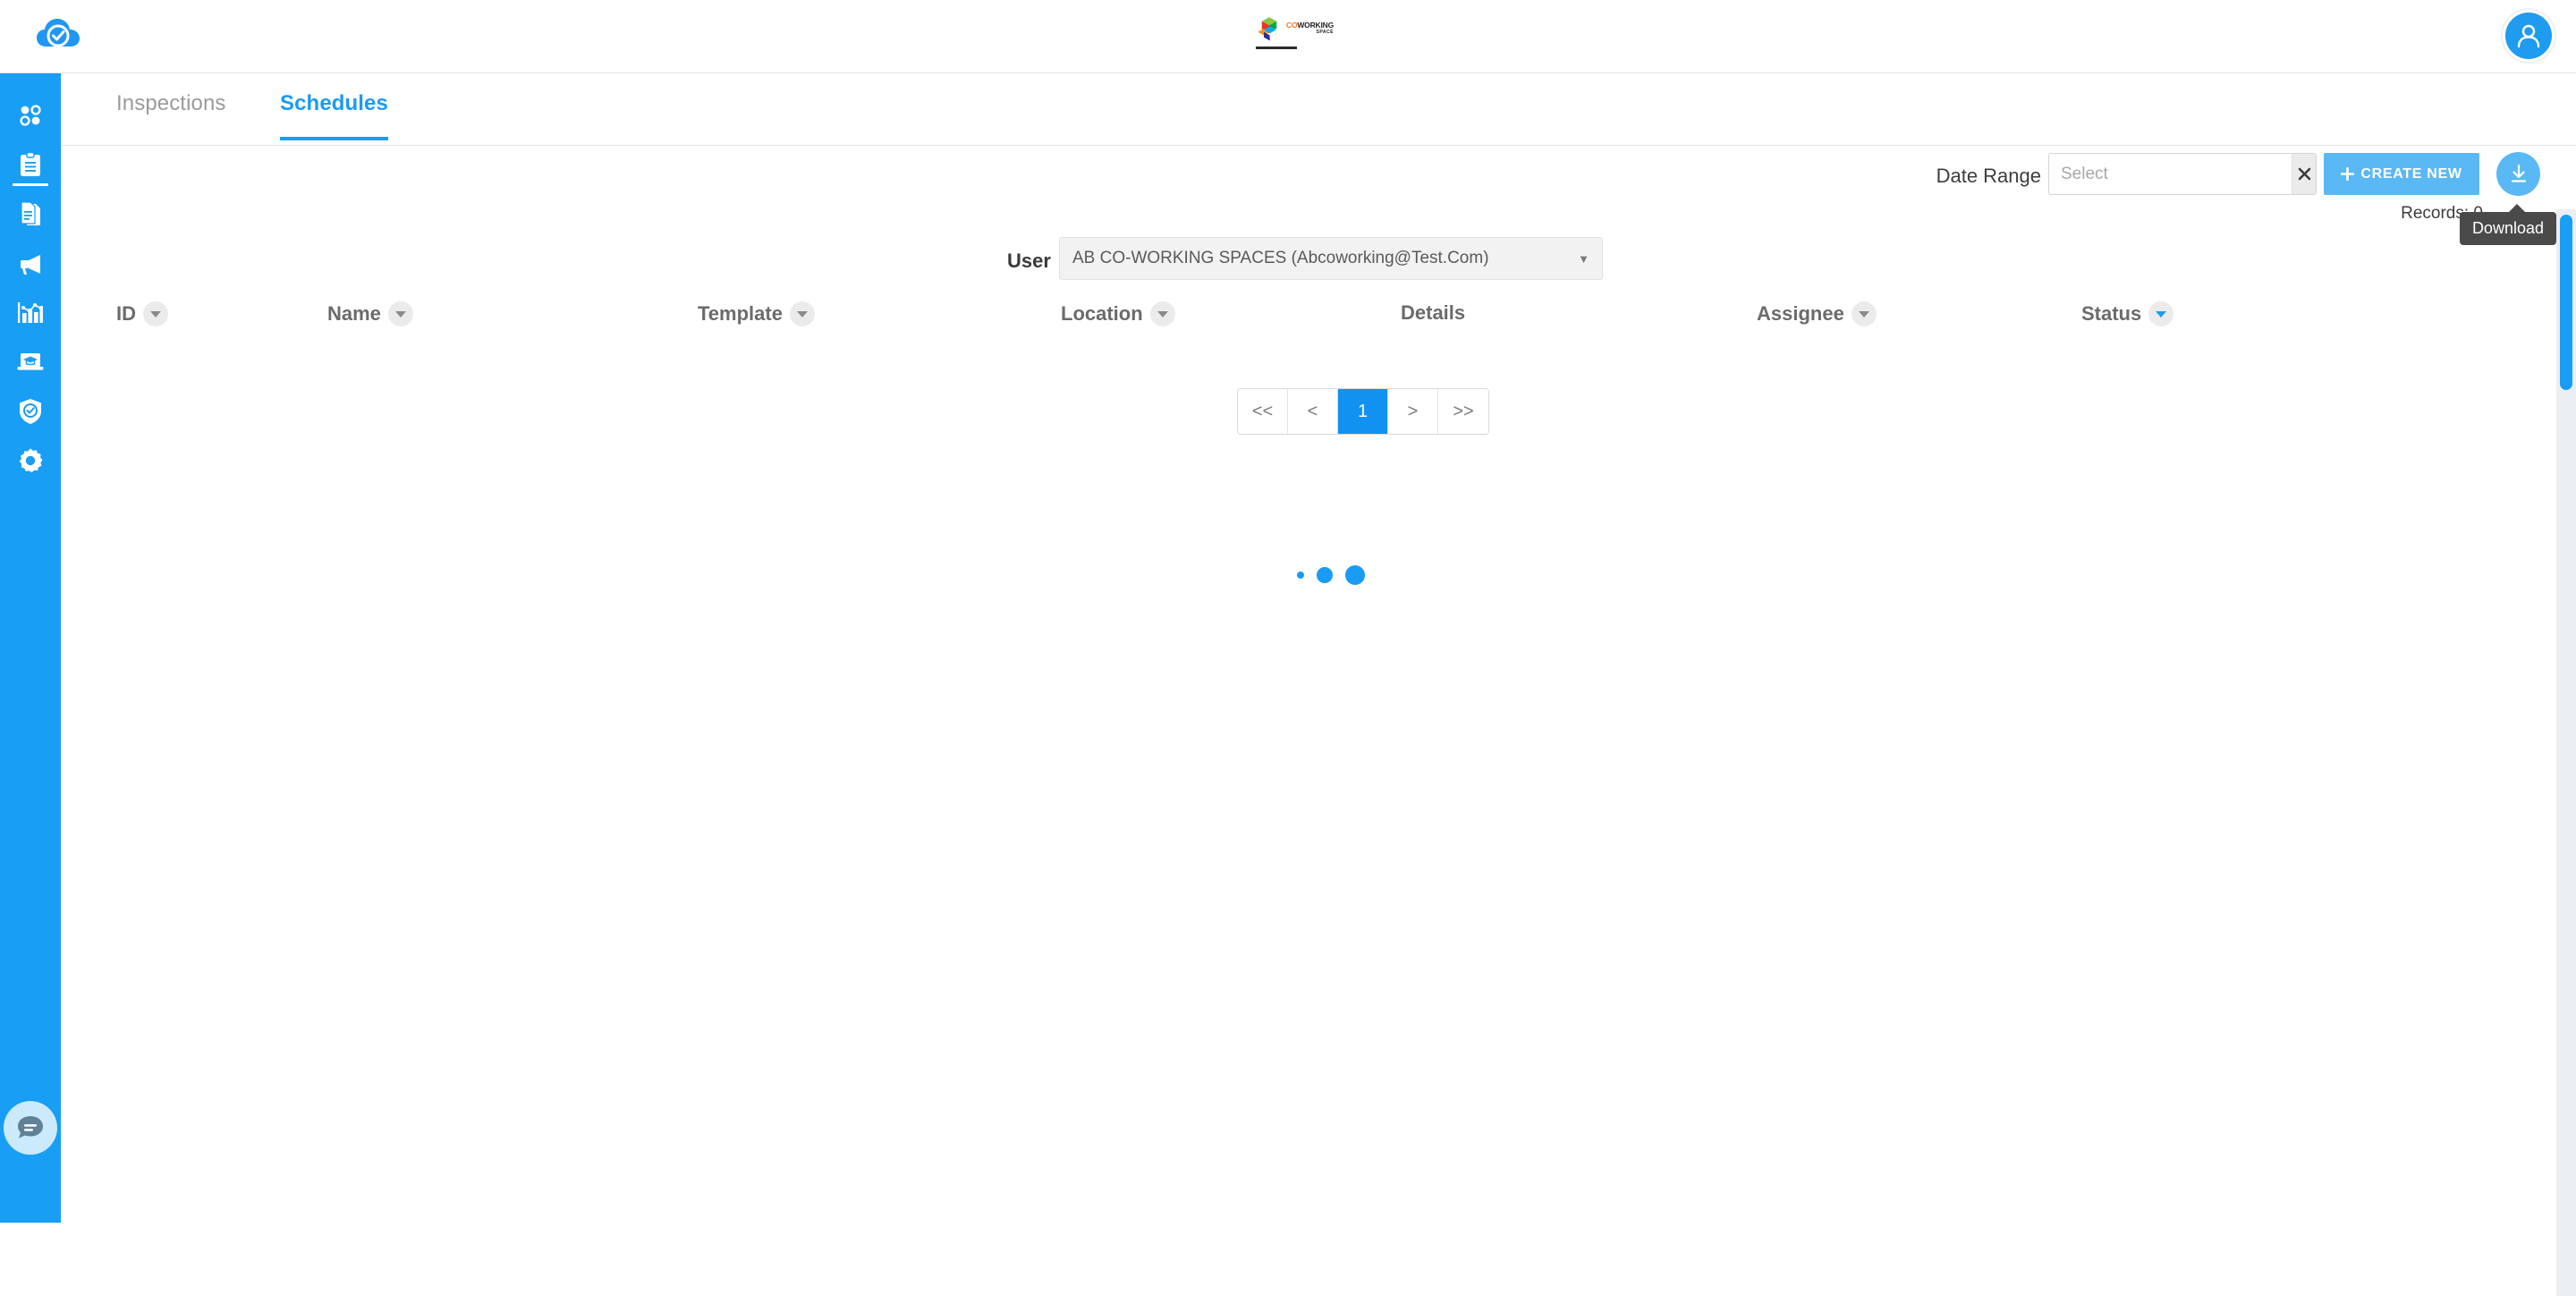 The image size is (2576, 1296). Describe the element at coordinates (354, 313) in the screenshot. I see `column-label: Name` at that location.